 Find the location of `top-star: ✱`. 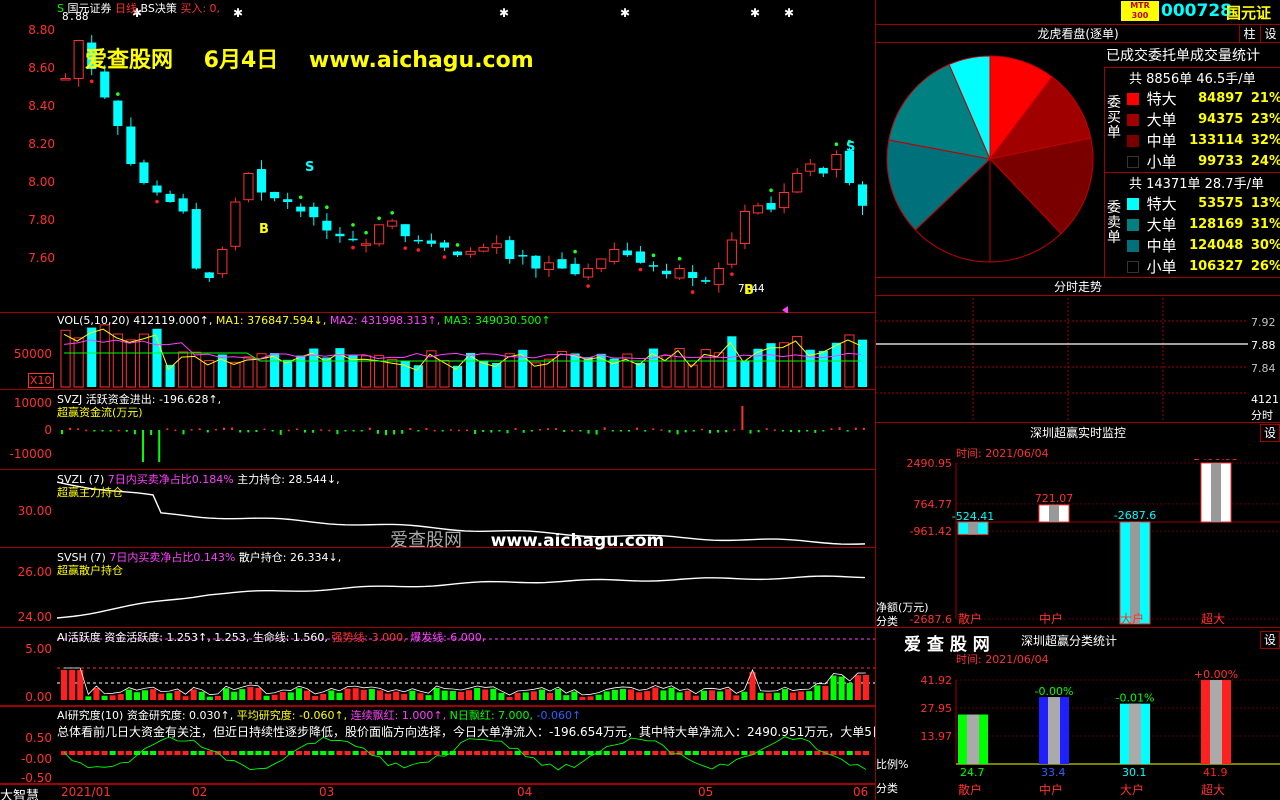

top-star: ✱ is located at coordinates (504, 13).